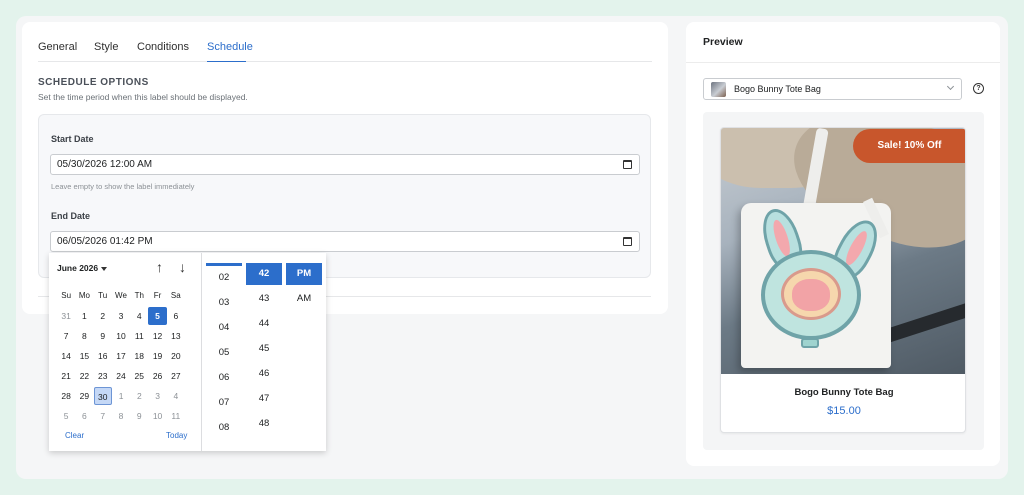 This screenshot has height=495, width=1024. Describe the element at coordinates (139, 356) in the screenshot. I see `calendar-day: 18` at that location.